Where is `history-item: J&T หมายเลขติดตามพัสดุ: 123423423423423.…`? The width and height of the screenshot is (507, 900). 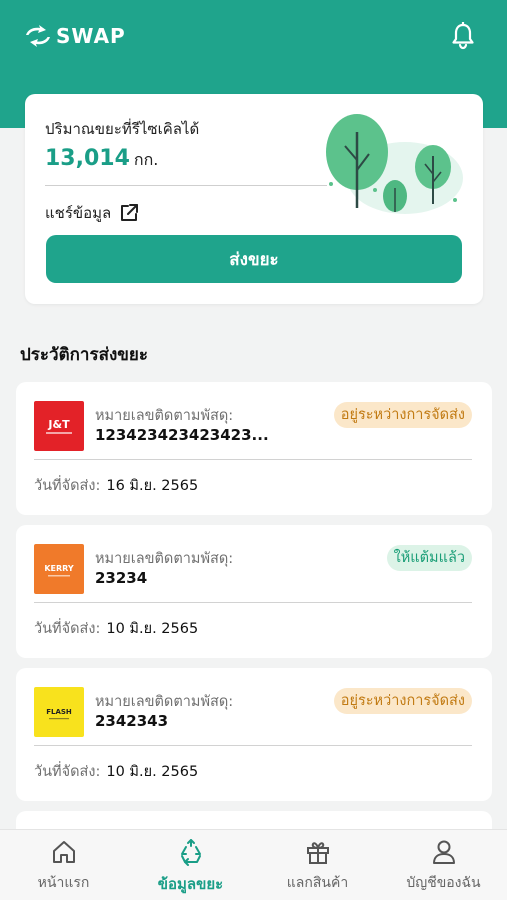 history-item: J&T หมายเลขติดตามพัสดุ: 123423423423423.… is located at coordinates (254, 448).